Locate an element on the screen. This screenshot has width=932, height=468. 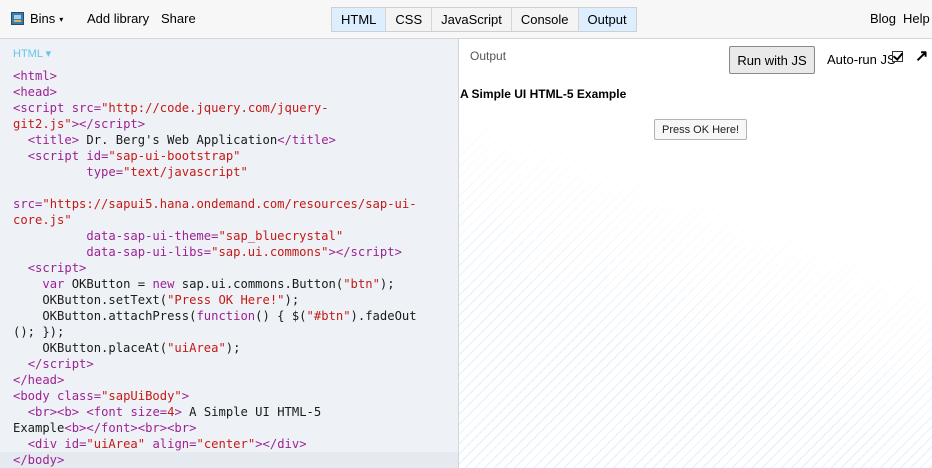
code-line: OKButton.placeAt("uiArea"); is located at coordinates (127, 348).